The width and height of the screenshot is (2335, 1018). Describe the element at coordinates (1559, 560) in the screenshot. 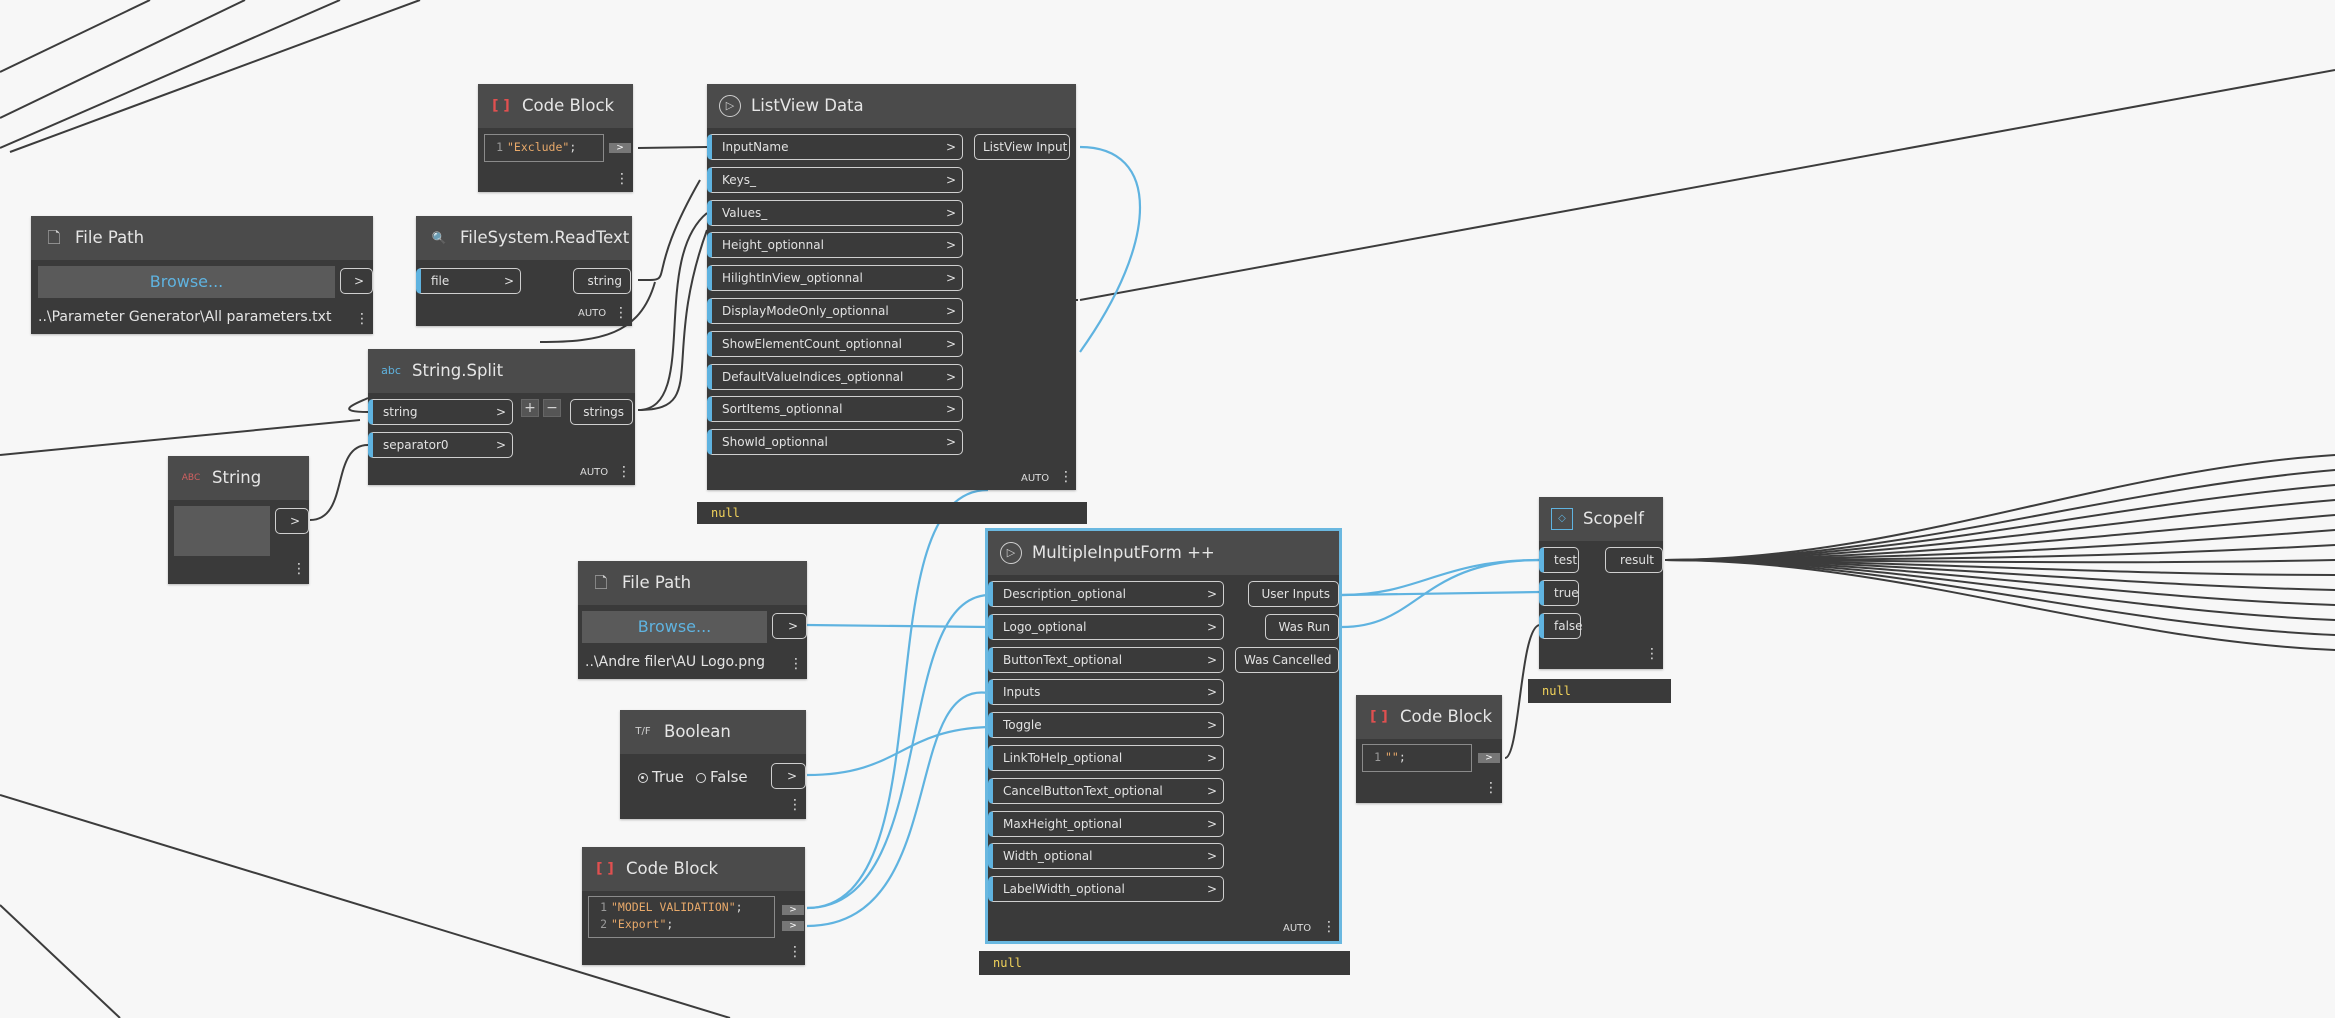

I see `input-port-test: test` at that location.